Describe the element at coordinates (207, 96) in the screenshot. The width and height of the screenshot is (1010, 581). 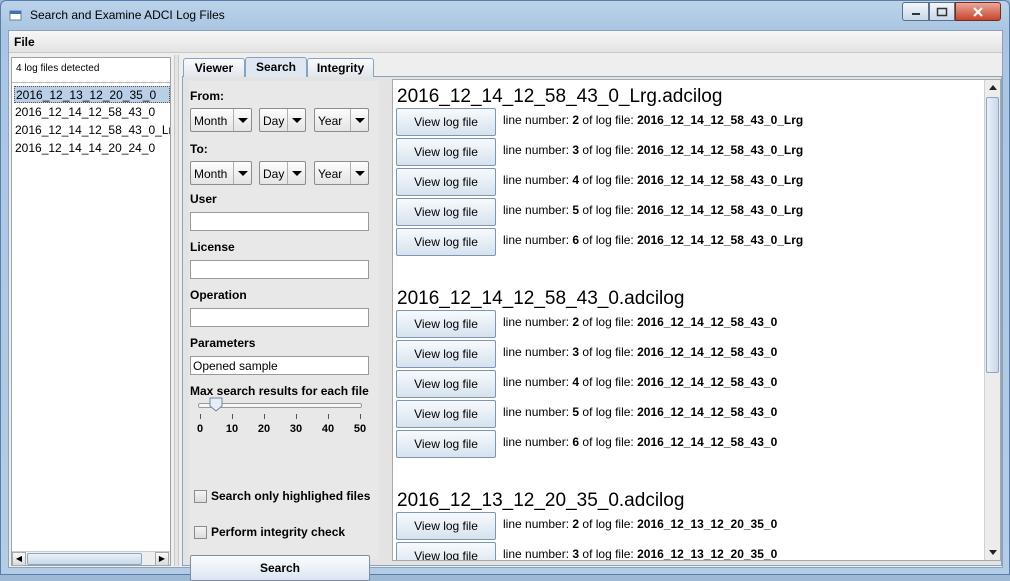
I see `from-label: From:` at that location.